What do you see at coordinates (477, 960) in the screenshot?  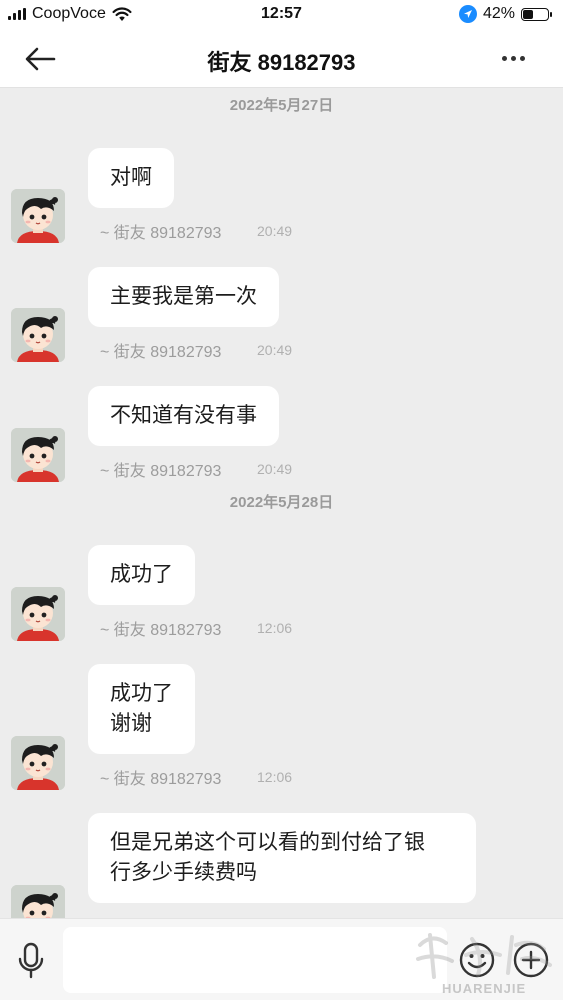 I see `smiley-icon` at bounding box center [477, 960].